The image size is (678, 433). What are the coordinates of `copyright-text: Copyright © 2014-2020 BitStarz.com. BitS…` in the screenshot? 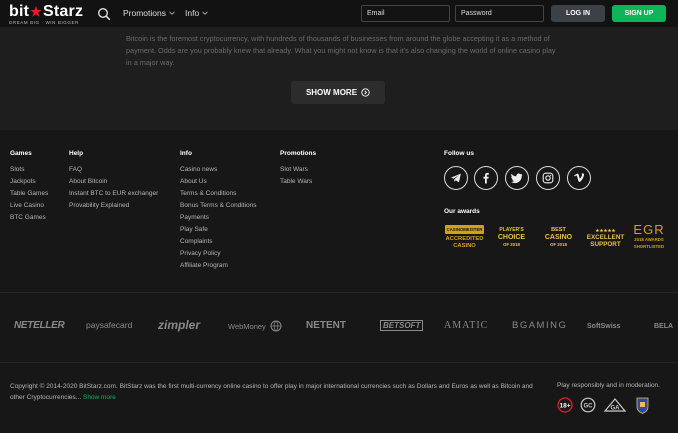 It's located at (275, 392).